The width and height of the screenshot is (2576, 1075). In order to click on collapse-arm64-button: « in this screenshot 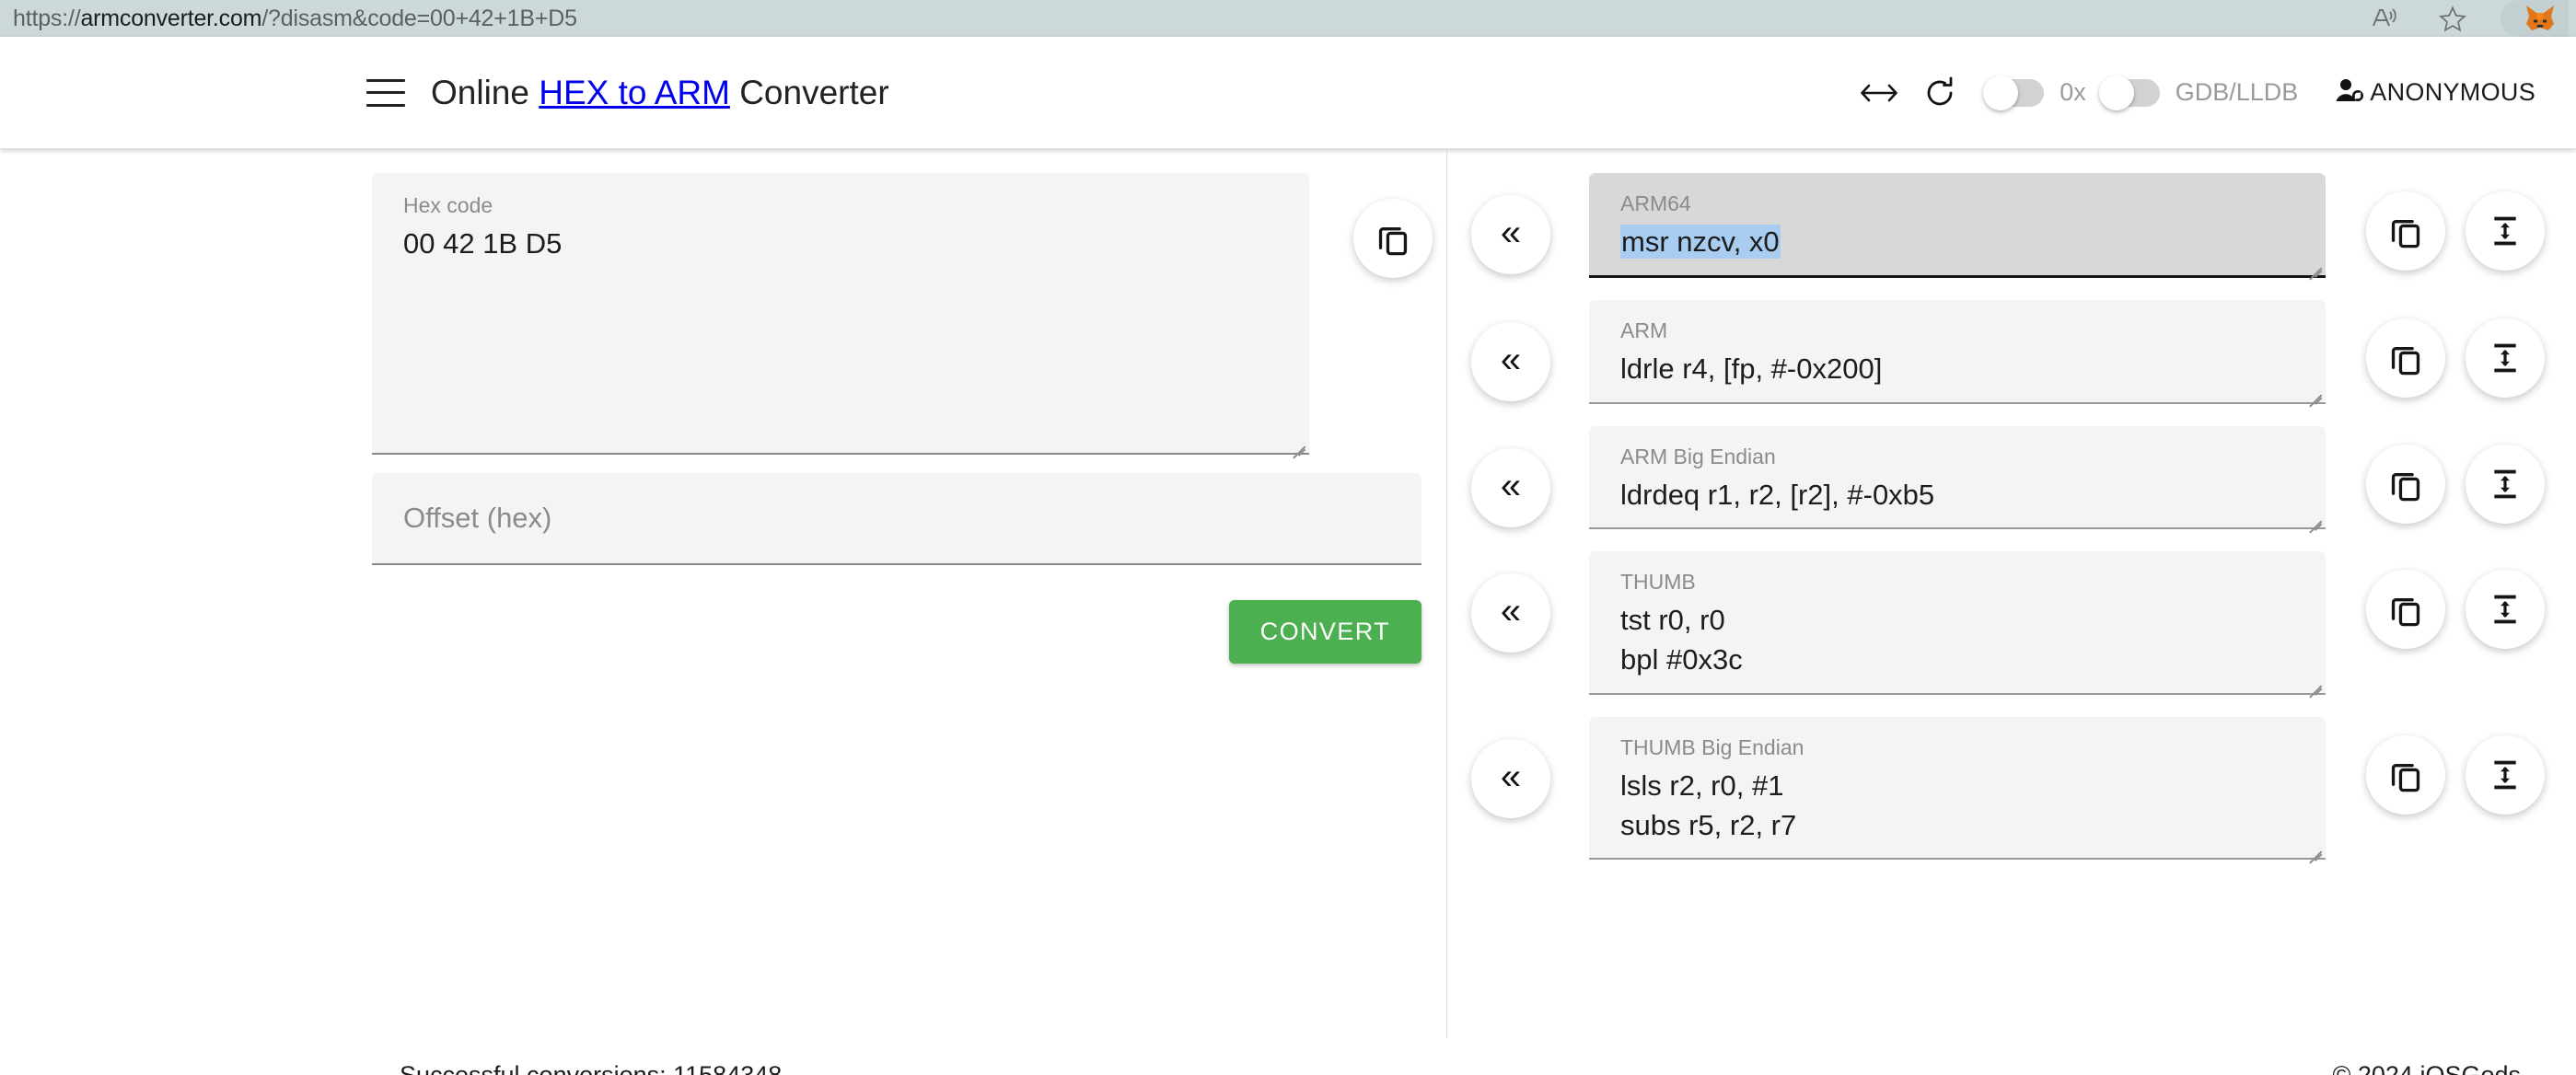, I will do `click(1510, 234)`.